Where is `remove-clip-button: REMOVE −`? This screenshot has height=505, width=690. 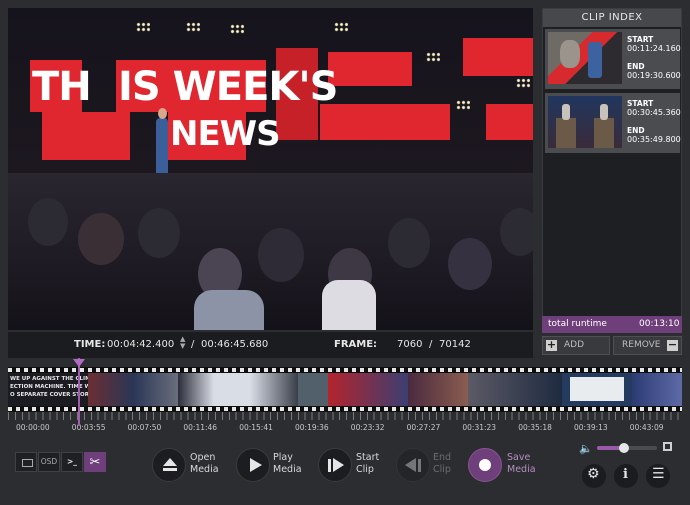 remove-clip-button: REMOVE − is located at coordinates (647, 345).